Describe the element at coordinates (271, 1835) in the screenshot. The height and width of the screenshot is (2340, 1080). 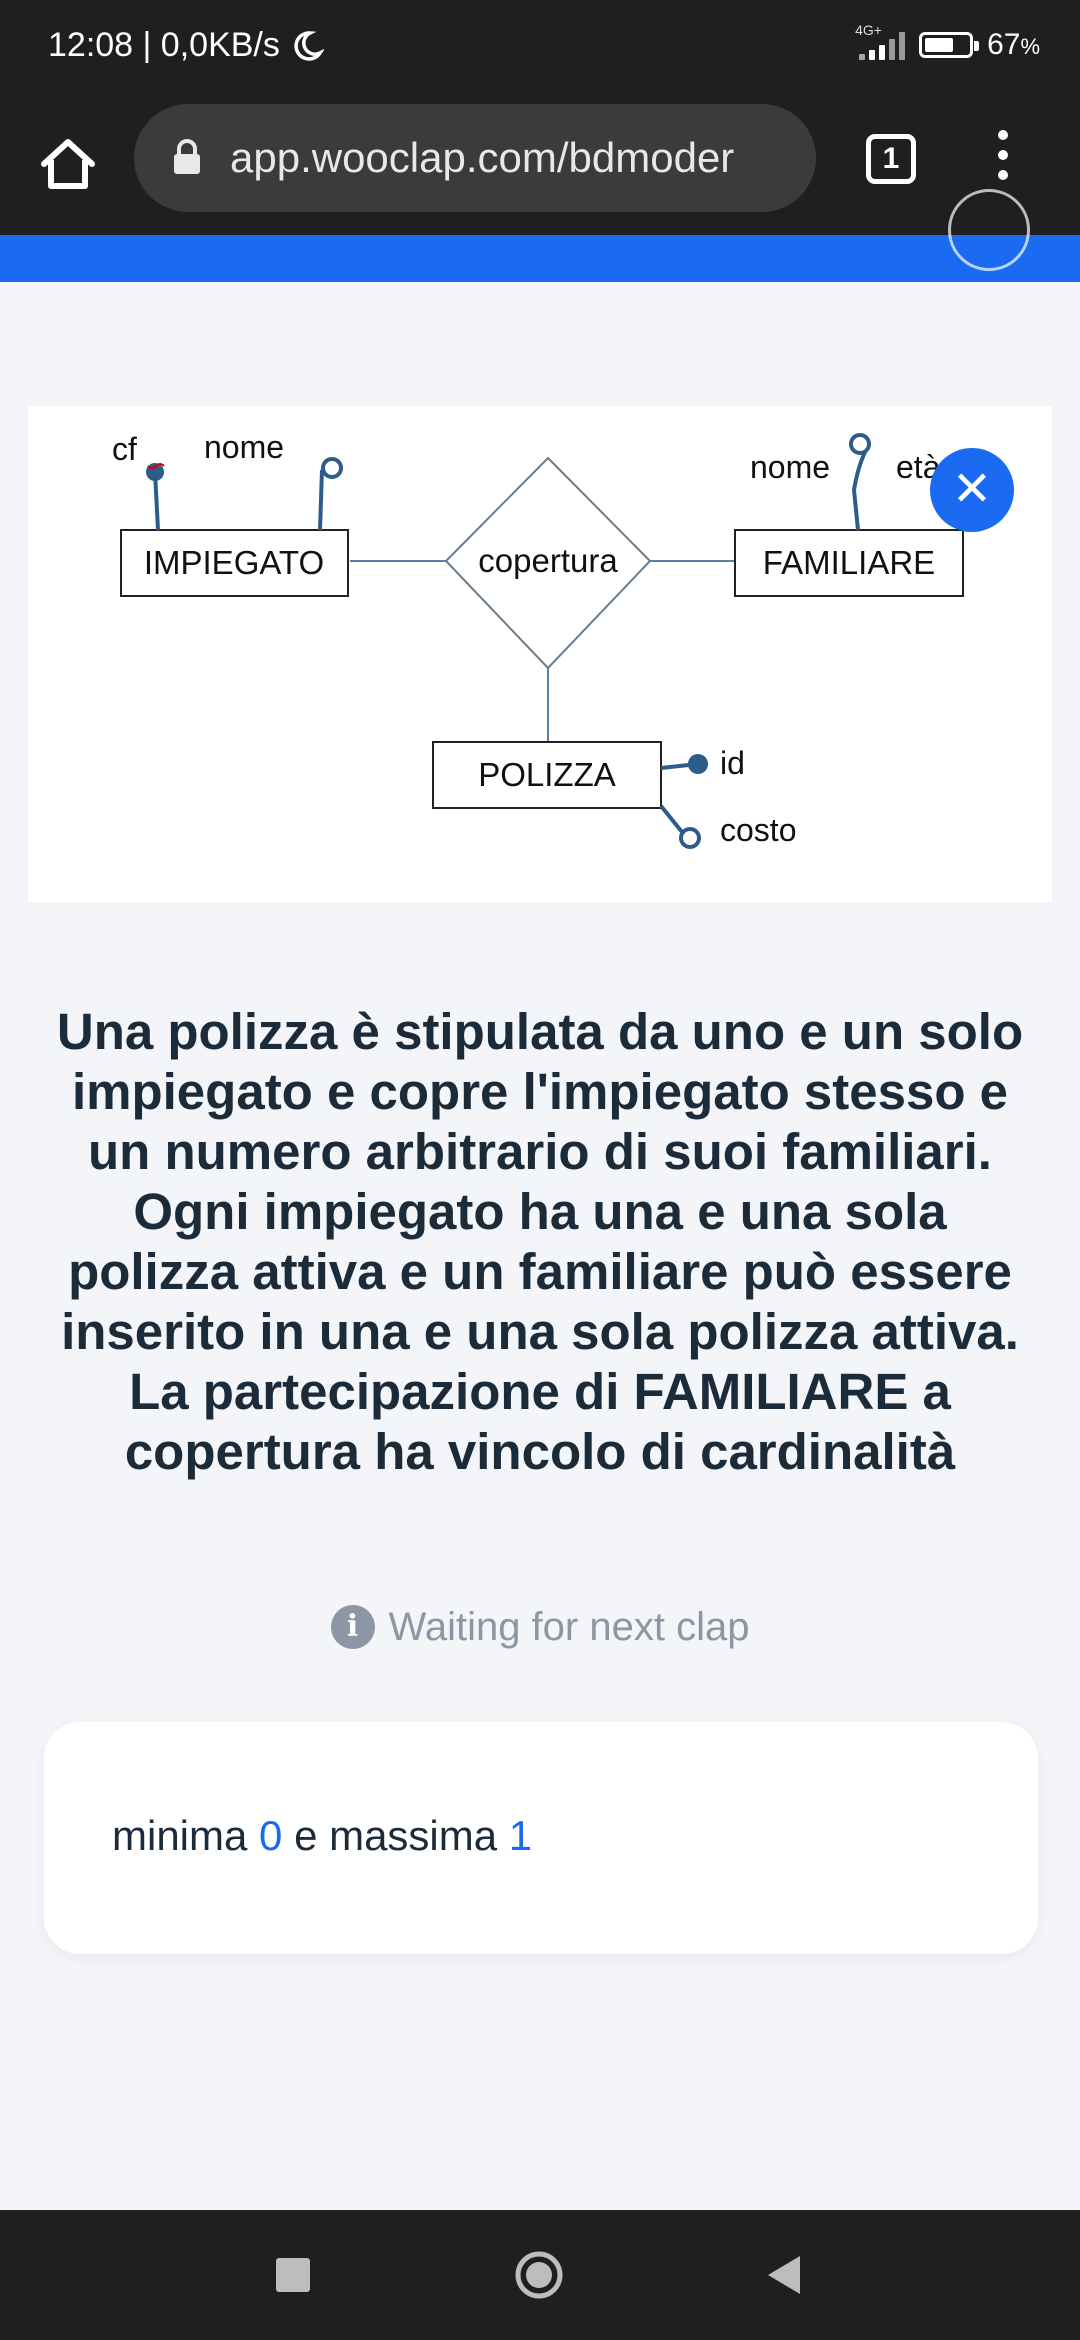
I see `answer-min-value: 0` at that location.